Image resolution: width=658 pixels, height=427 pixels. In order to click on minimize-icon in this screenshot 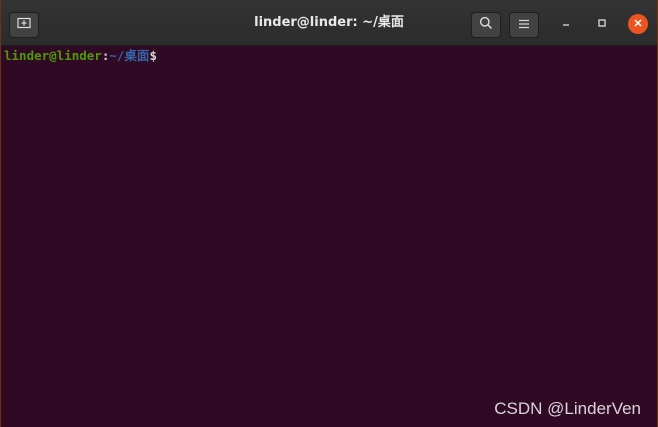, I will do `click(566, 24)`.